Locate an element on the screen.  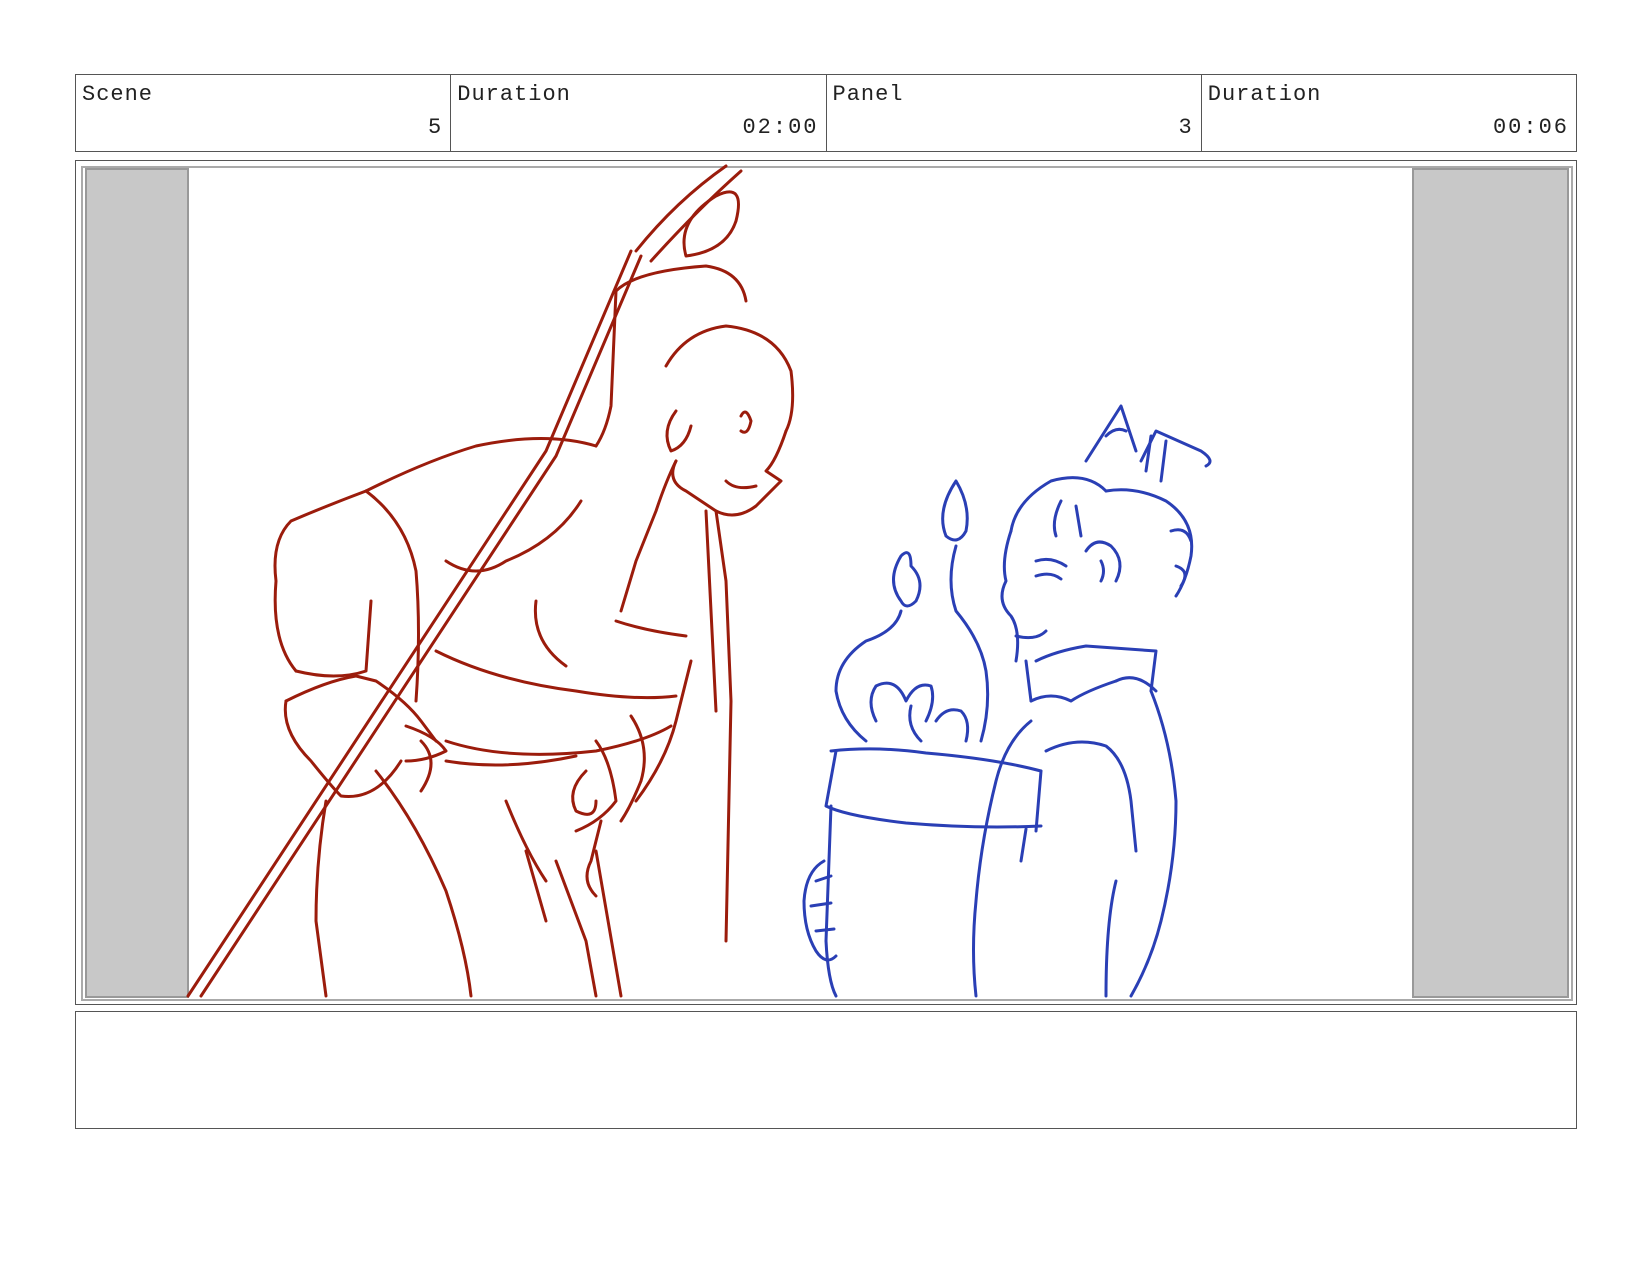
panel-duration-value: 00:06 is located at coordinates (1530, 127).